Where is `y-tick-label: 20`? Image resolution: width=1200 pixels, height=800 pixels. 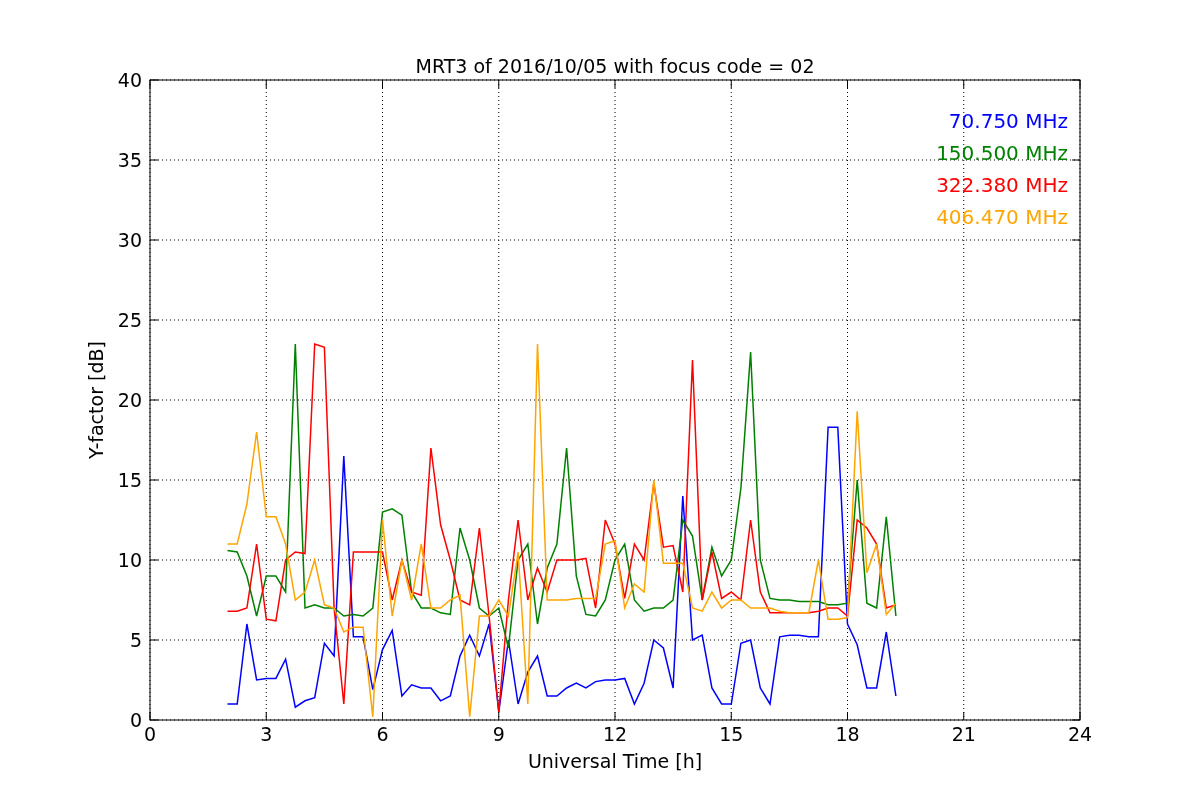
y-tick-label: 20 is located at coordinates (129, 400).